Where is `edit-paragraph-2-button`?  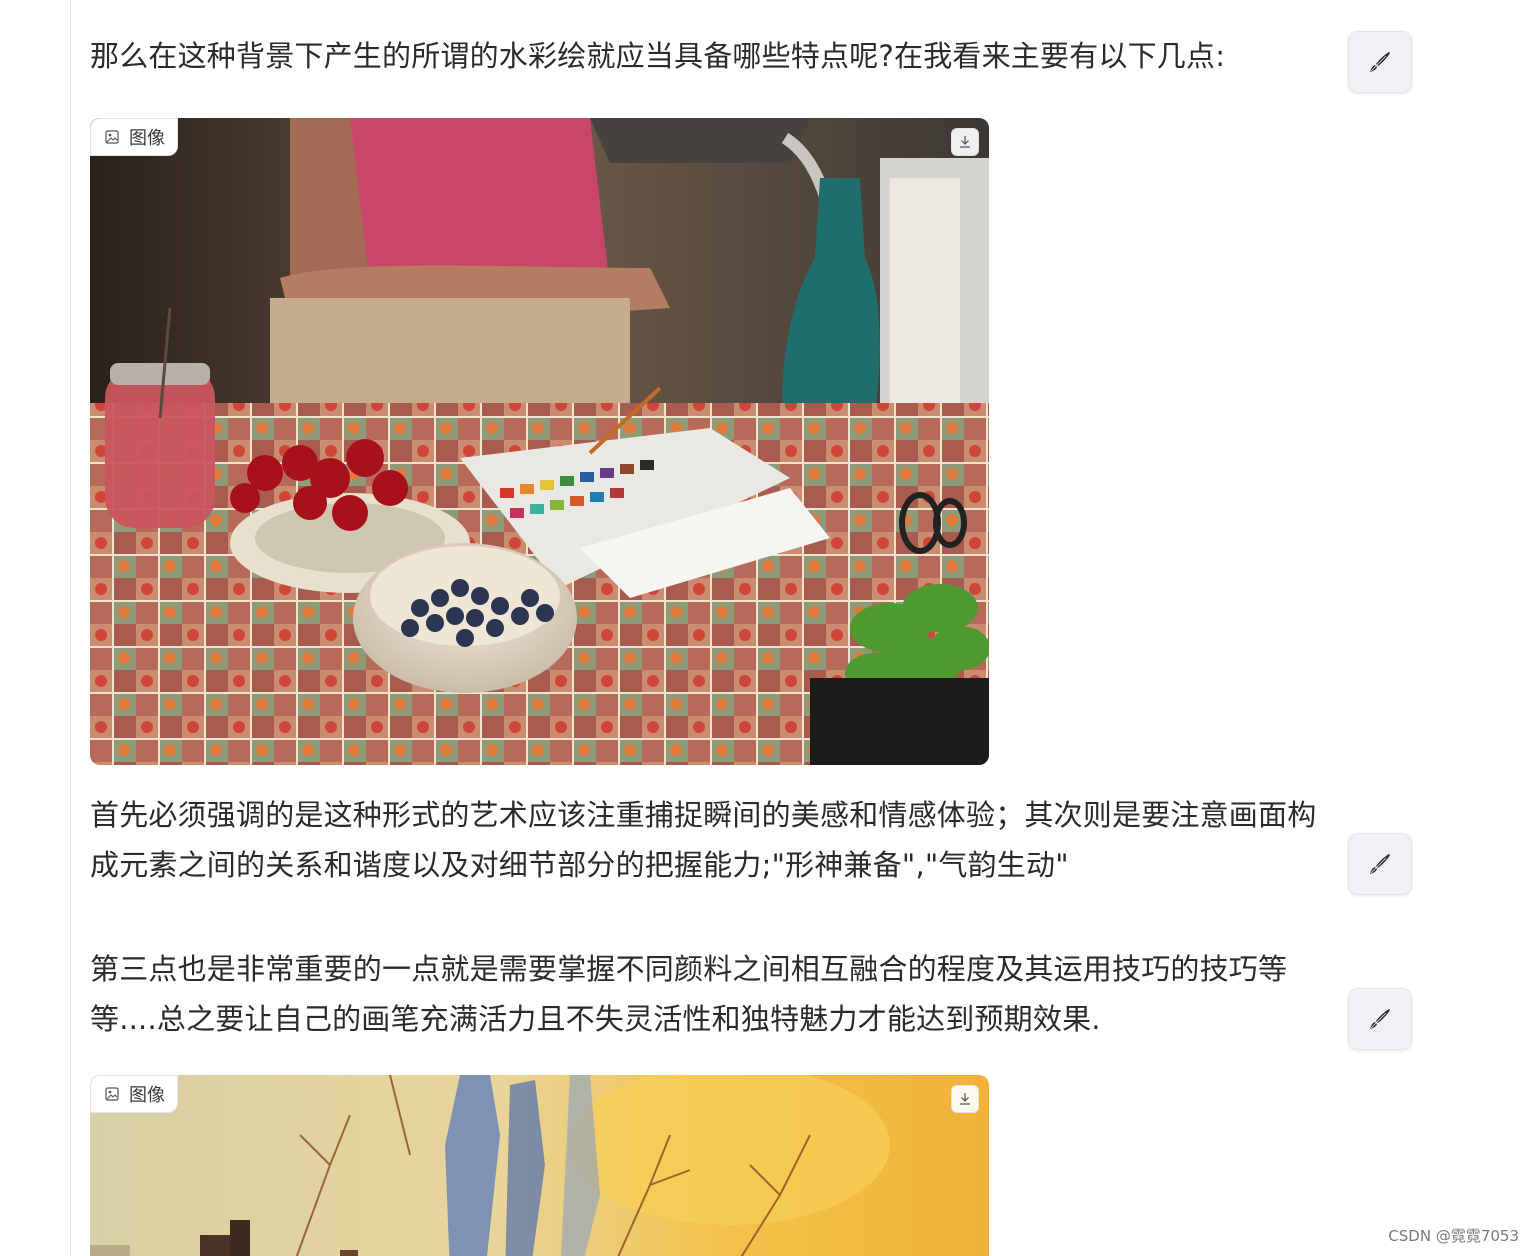 edit-paragraph-2-button is located at coordinates (1380, 864).